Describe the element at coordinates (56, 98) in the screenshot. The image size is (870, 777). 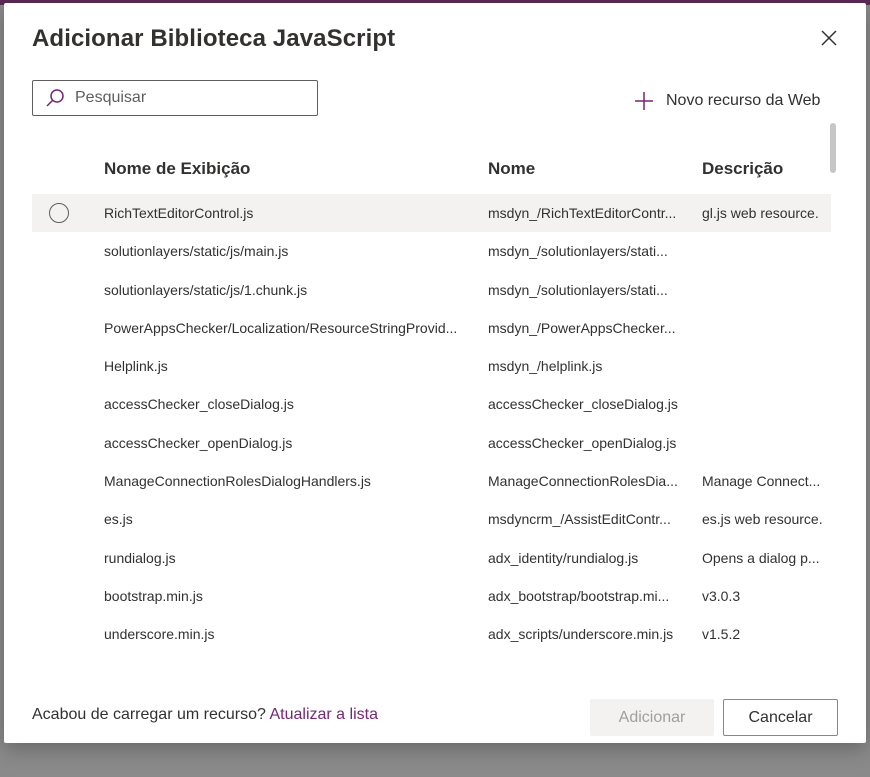
I see `search-icon` at that location.